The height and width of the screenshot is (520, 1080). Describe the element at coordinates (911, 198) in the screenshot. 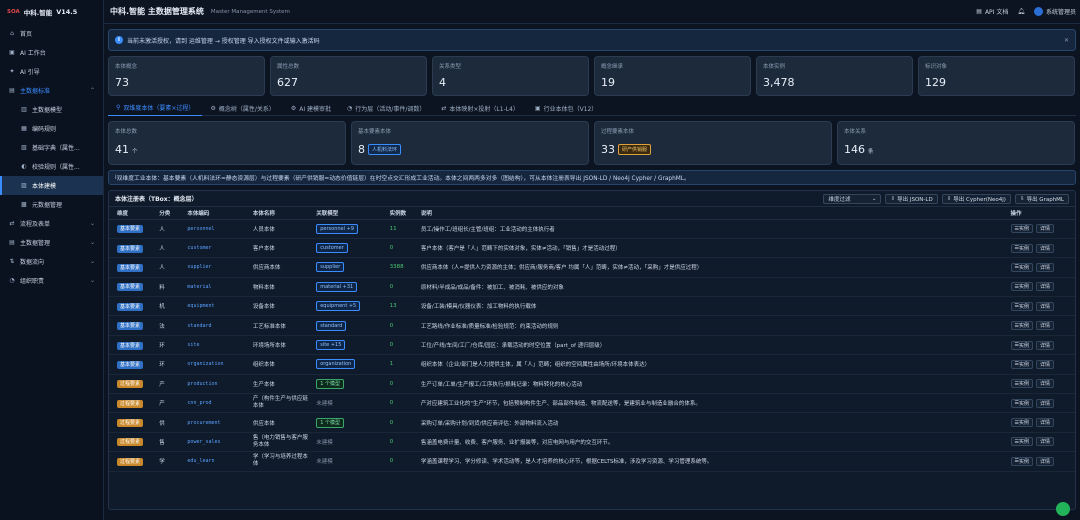

I see `export-jsonld-button: ⇩ 导出 JSON-LD` at that location.